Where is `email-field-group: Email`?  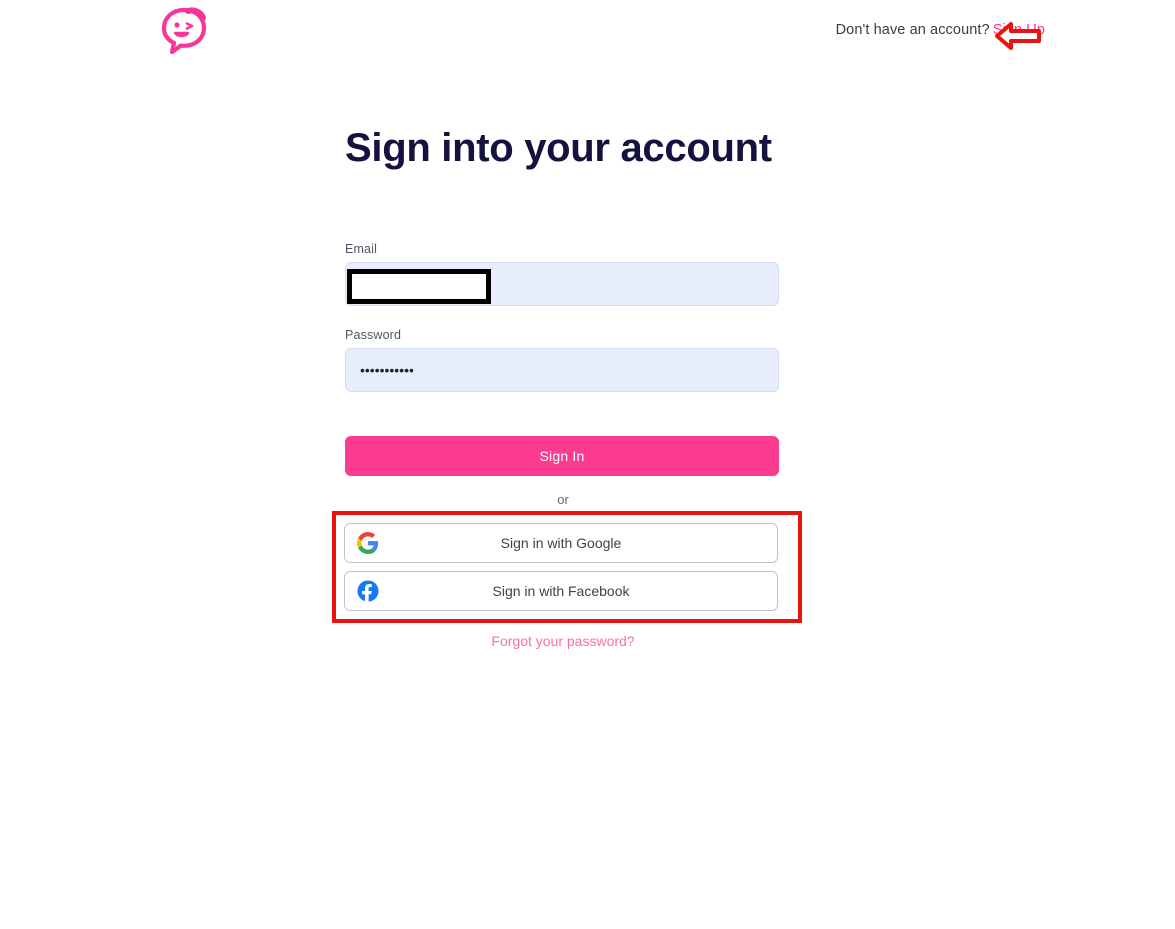 email-field-group: Email is located at coordinates (563, 274).